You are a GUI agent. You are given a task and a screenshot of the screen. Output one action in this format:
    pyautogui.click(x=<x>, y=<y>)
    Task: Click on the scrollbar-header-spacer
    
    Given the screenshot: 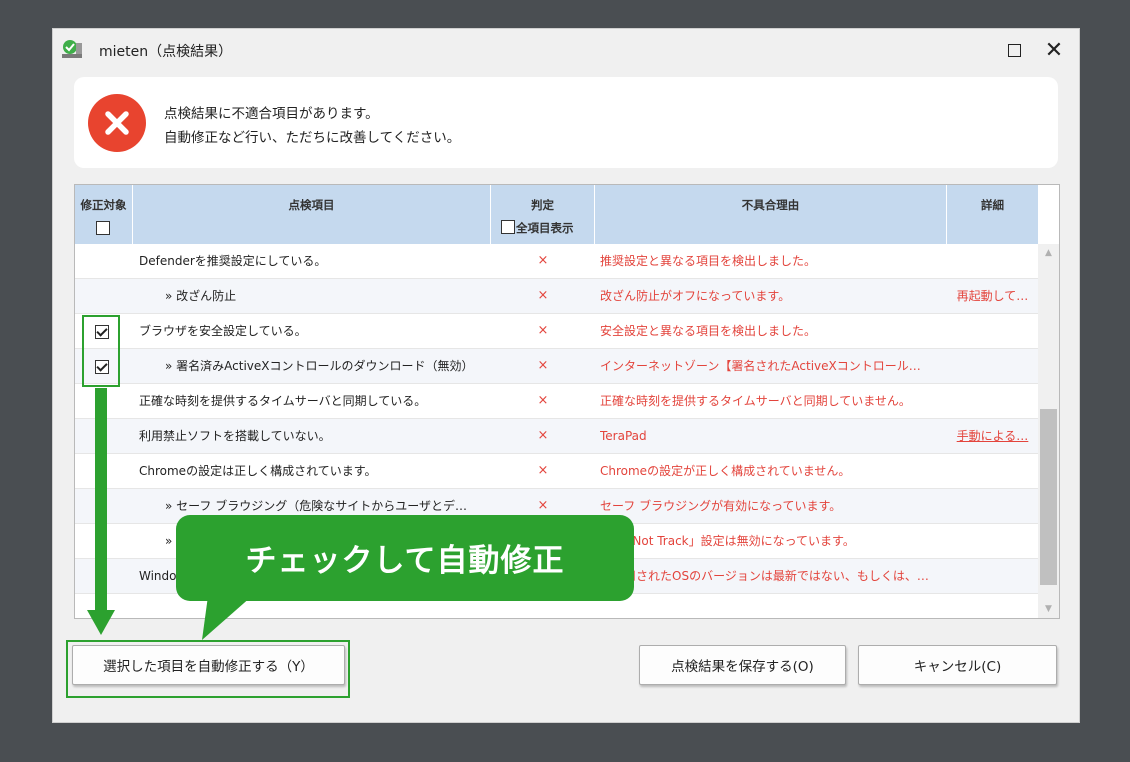 What is the action you would take?
    pyautogui.click(x=1048, y=214)
    